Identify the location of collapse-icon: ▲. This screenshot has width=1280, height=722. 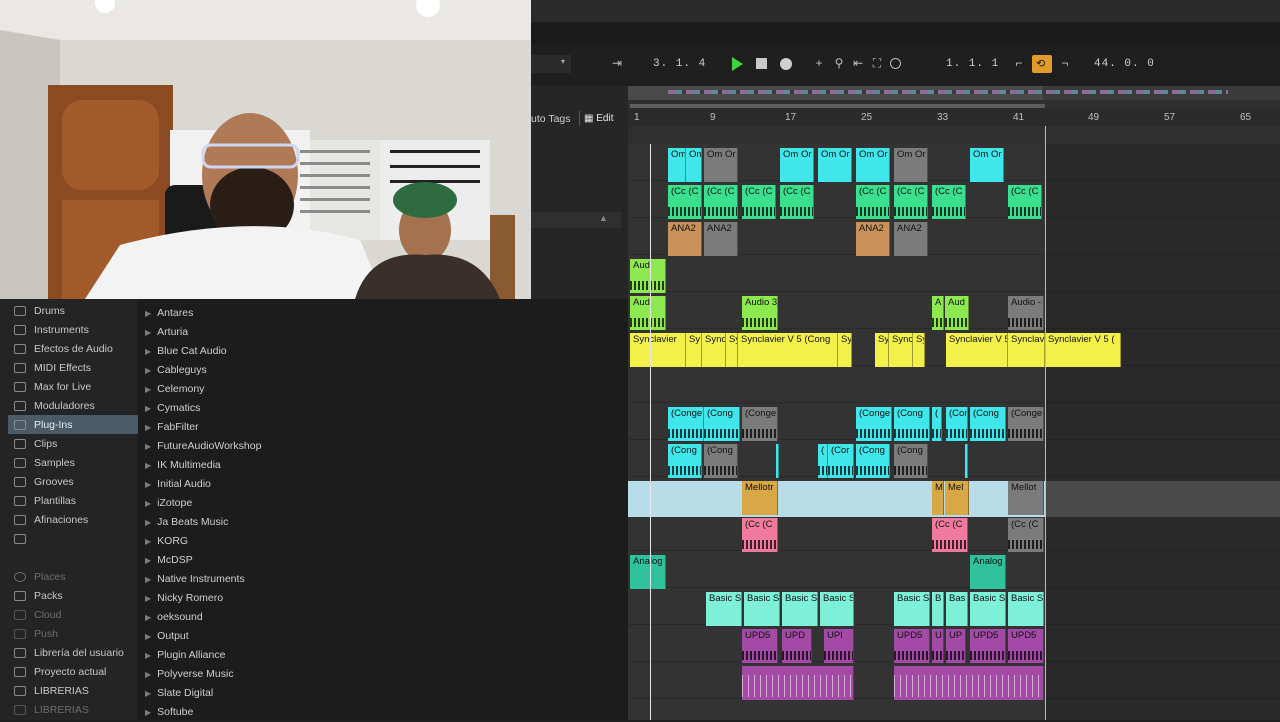
(603, 218).